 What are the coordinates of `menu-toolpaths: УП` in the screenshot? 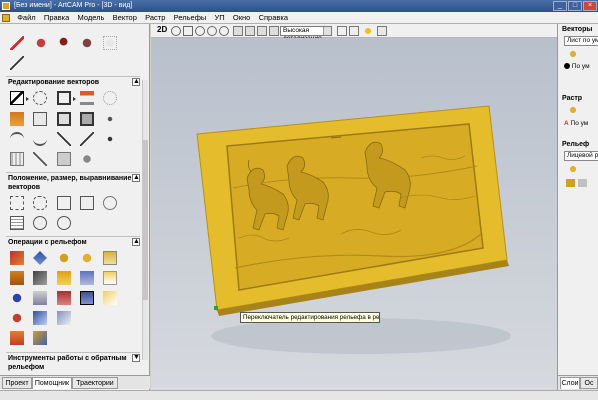 It's located at (220, 18).